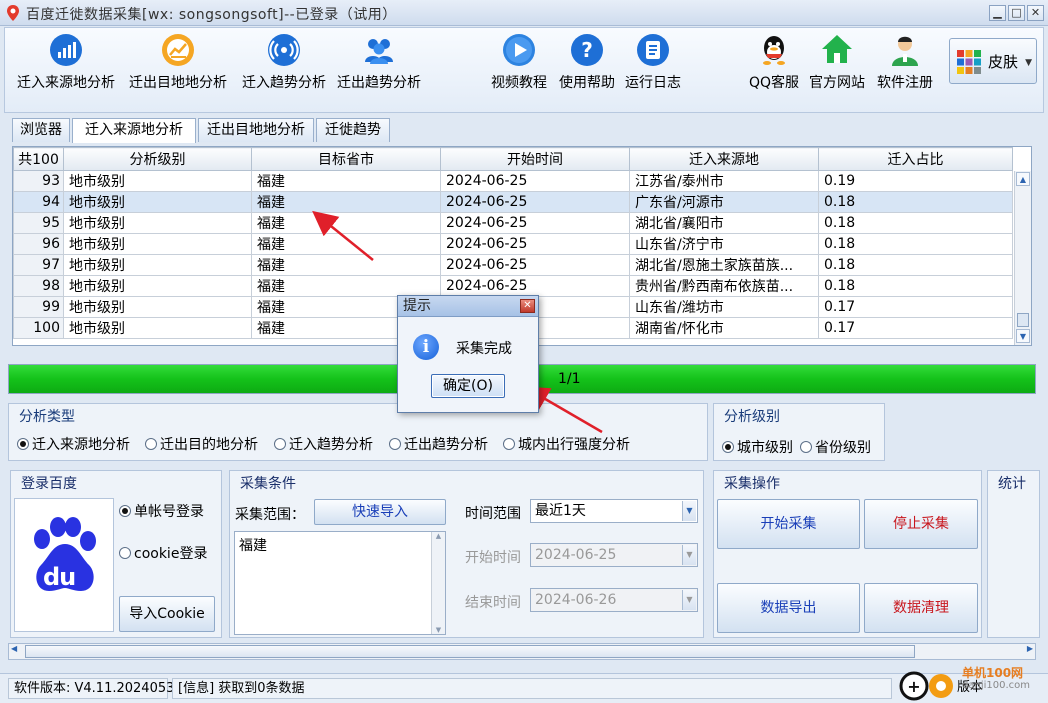  I want to click on radio-province-level: 省份级别, so click(835, 447).